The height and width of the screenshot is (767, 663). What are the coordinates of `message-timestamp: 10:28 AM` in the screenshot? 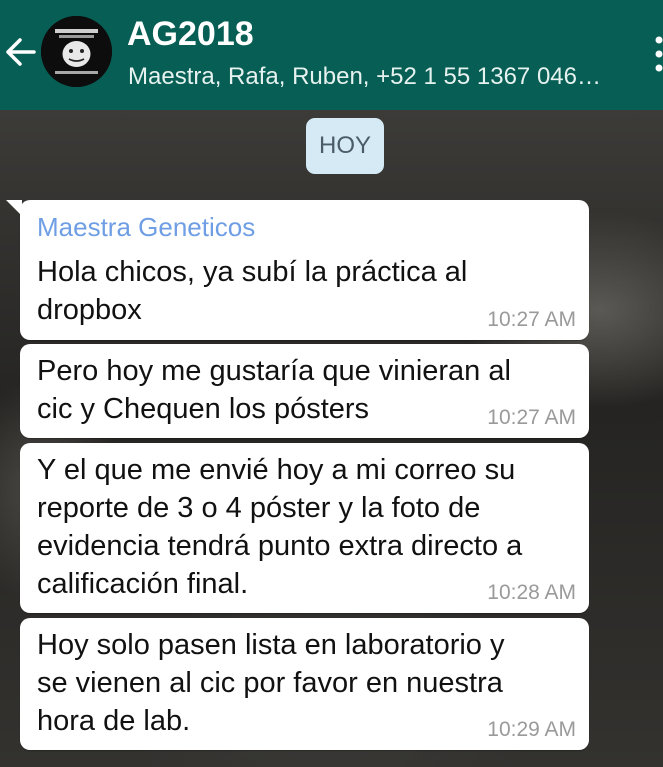 It's located at (531, 592).